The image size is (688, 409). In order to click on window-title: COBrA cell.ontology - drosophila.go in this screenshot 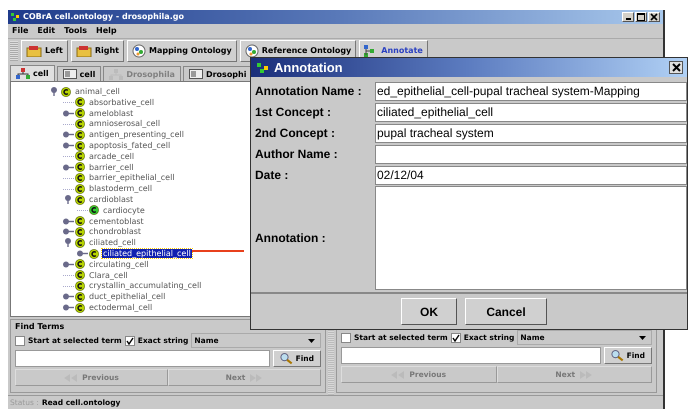, I will do `click(103, 17)`.